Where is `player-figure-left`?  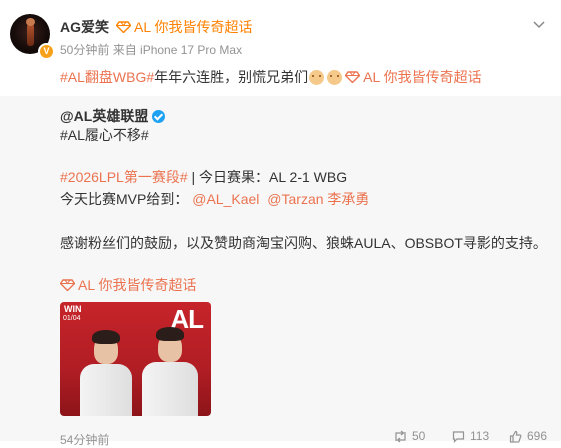 player-figure-left is located at coordinates (106, 371).